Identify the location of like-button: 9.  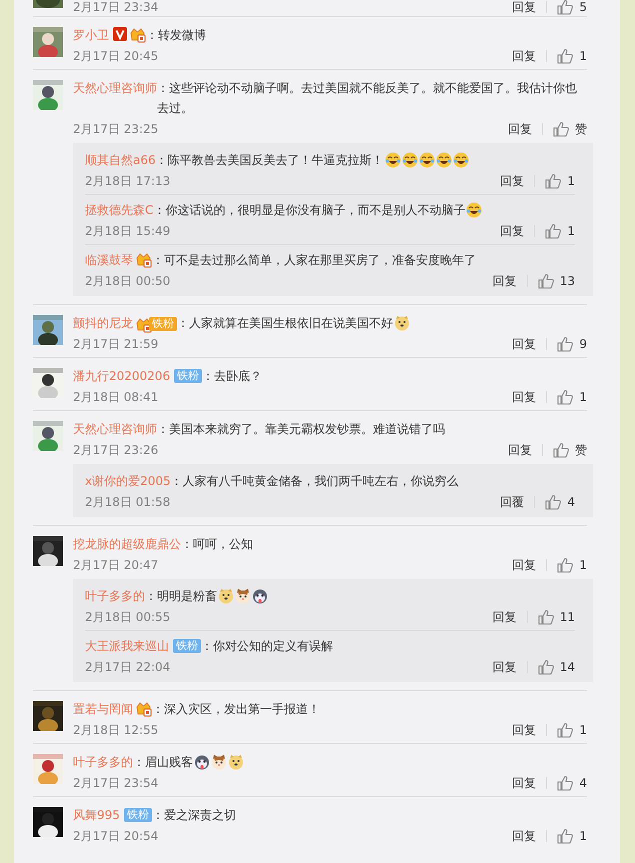
(572, 344).